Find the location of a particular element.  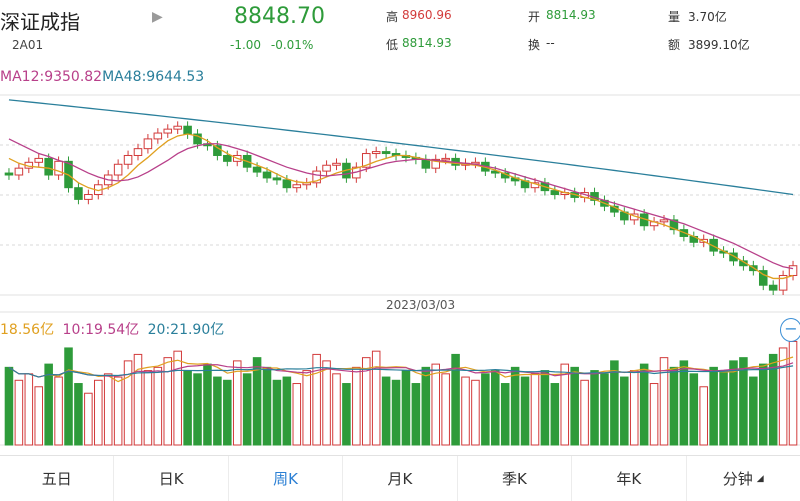

period-tabs: 五日 日K 周K 月K 季K 年K 分钟 ◢ is located at coordinates (400, 478).